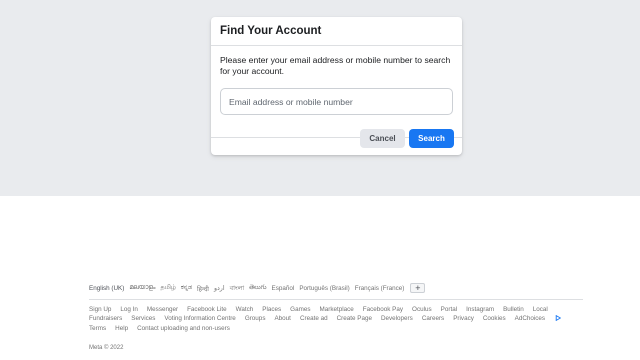  I want to click on footer-link: Services, so click(143, 318).